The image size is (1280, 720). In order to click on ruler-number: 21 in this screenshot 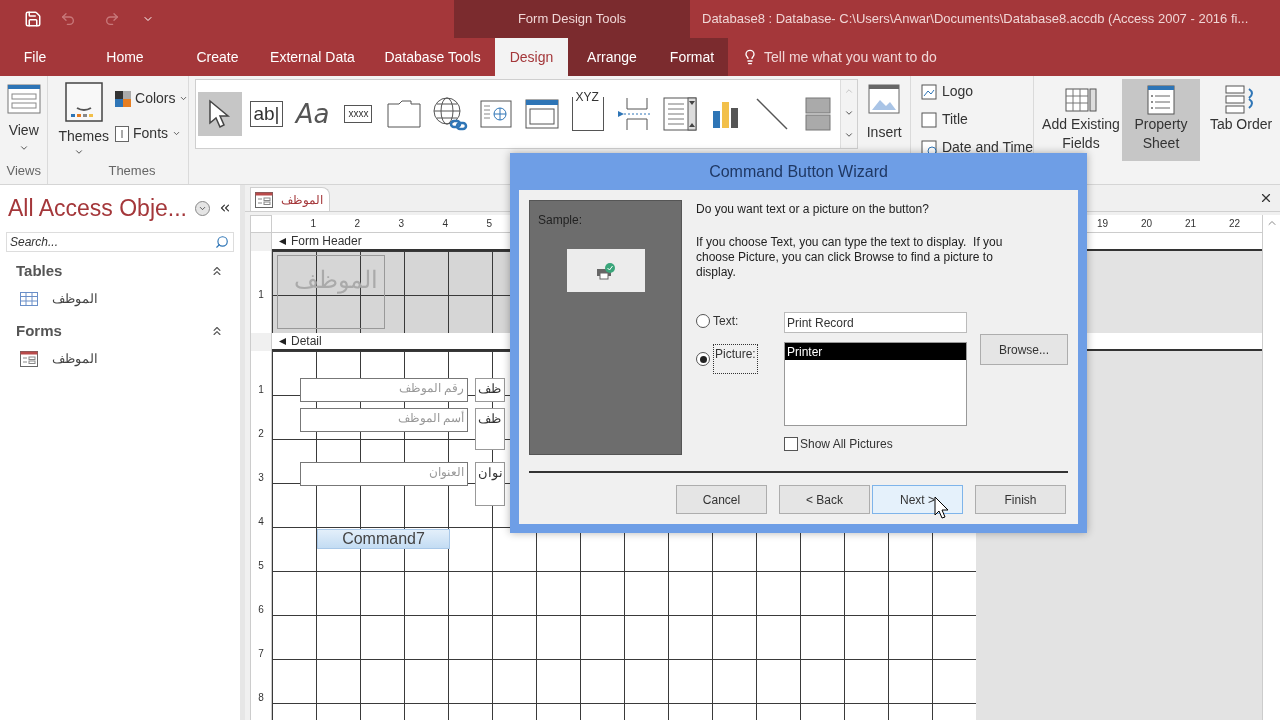, I will do `click(1190, 223)`.